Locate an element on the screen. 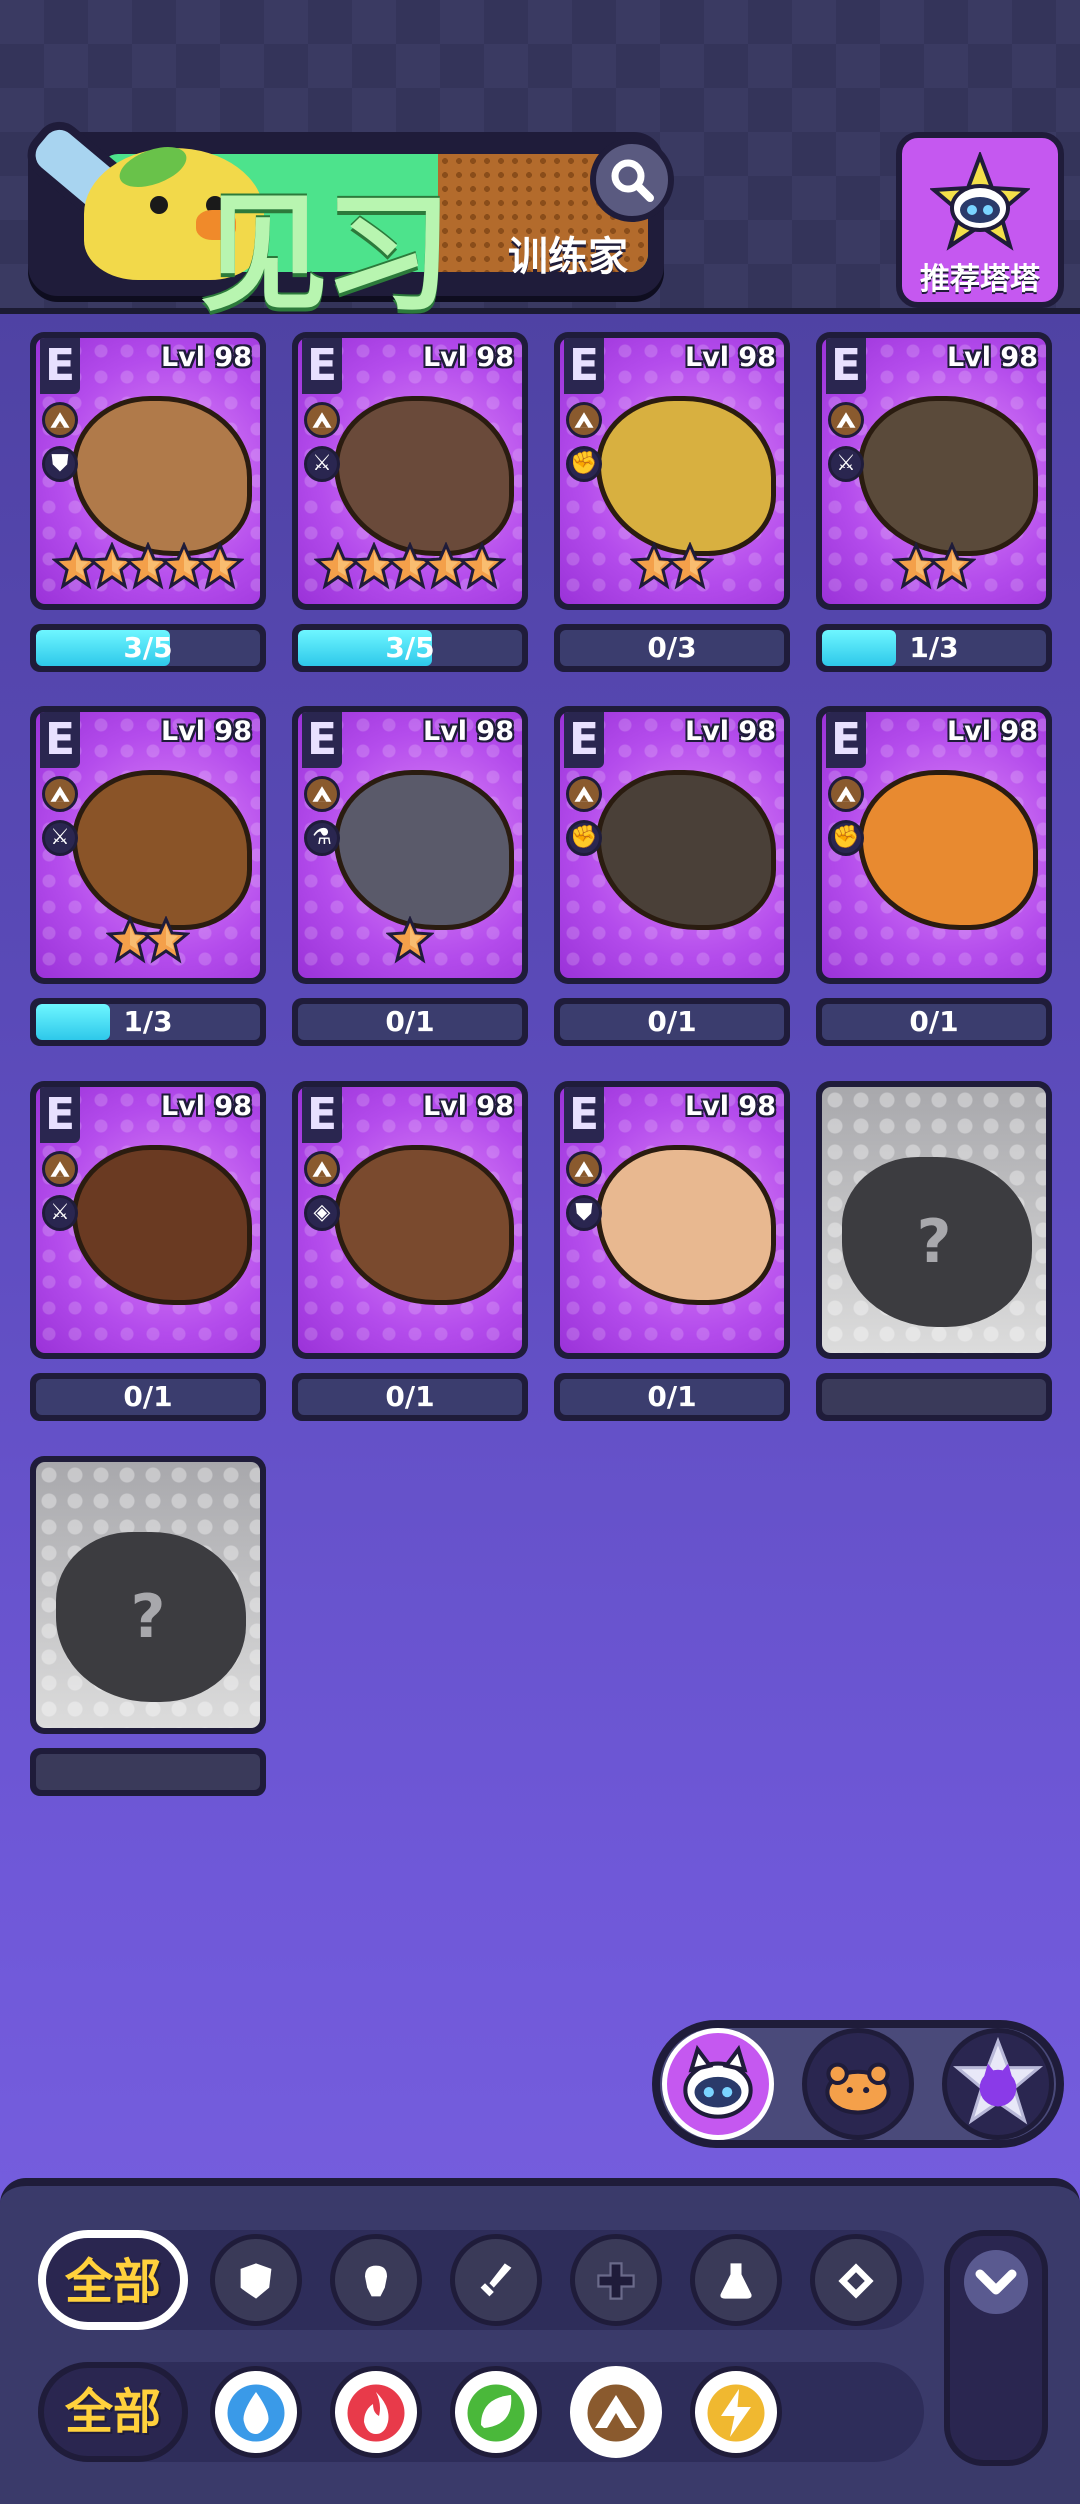 Image resolution: width=1080 pixels, height=2504 pixels. role-filter-shield is located at coordinates (256, 2280).